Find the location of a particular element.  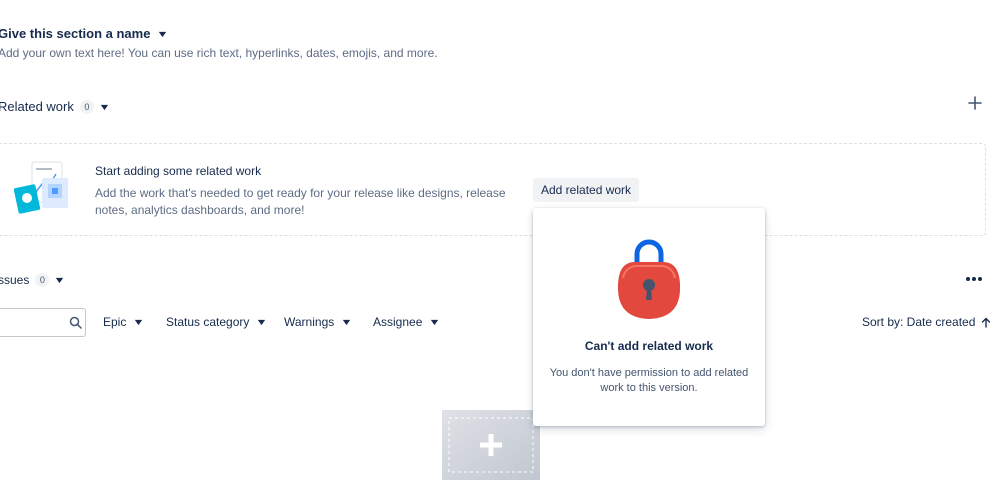

related-work-count-badge: 0 is located at coordinates (86, 106).